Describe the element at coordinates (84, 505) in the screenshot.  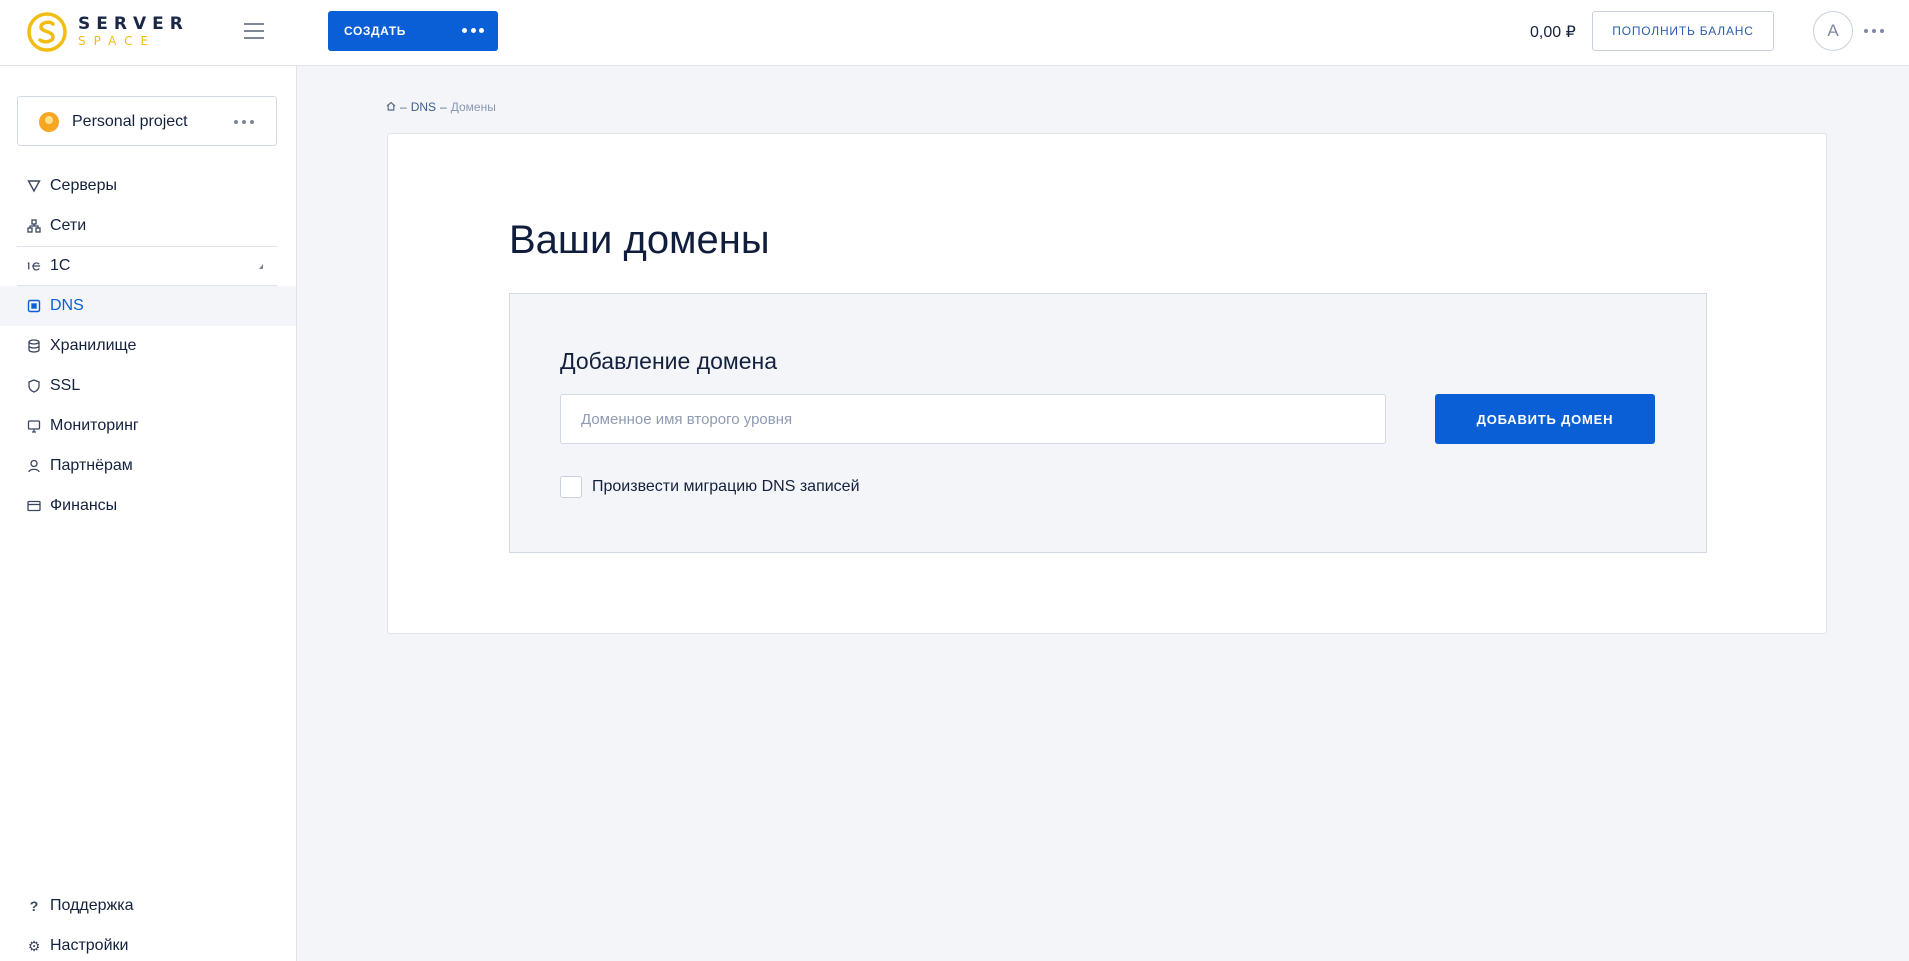
I see `sidebar-item-label: Финансы` at that location.